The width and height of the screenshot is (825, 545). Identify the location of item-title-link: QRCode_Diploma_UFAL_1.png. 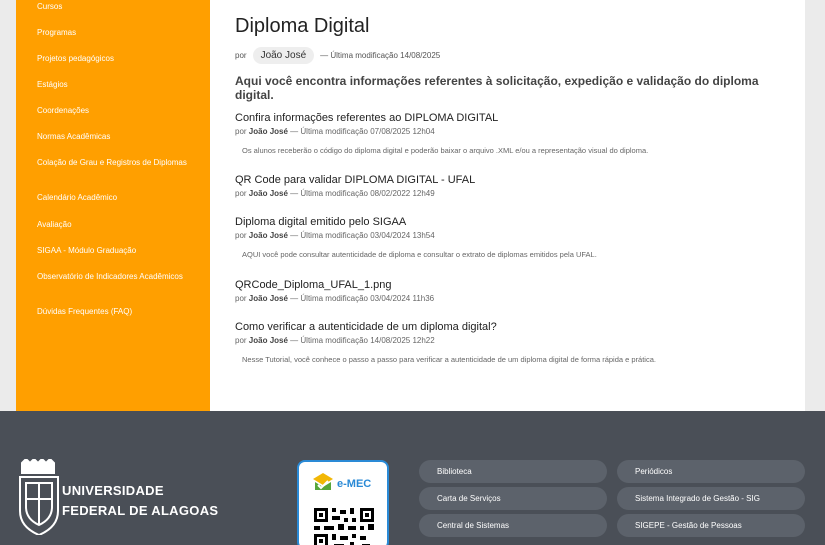
(505, 285).